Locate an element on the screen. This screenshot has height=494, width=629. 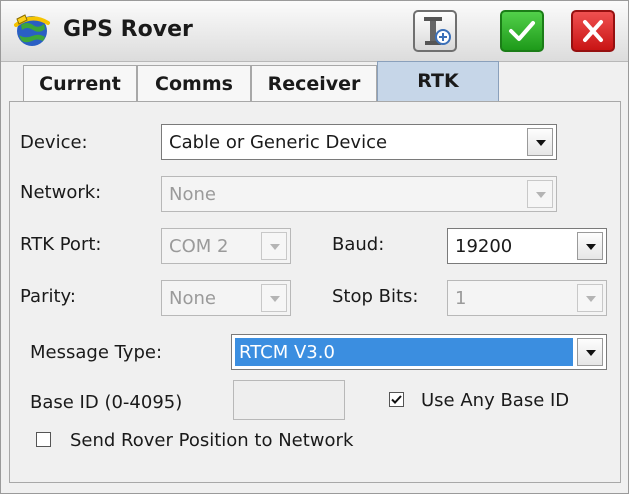
tab-comms: Comms is located at coordinates (194, 83).